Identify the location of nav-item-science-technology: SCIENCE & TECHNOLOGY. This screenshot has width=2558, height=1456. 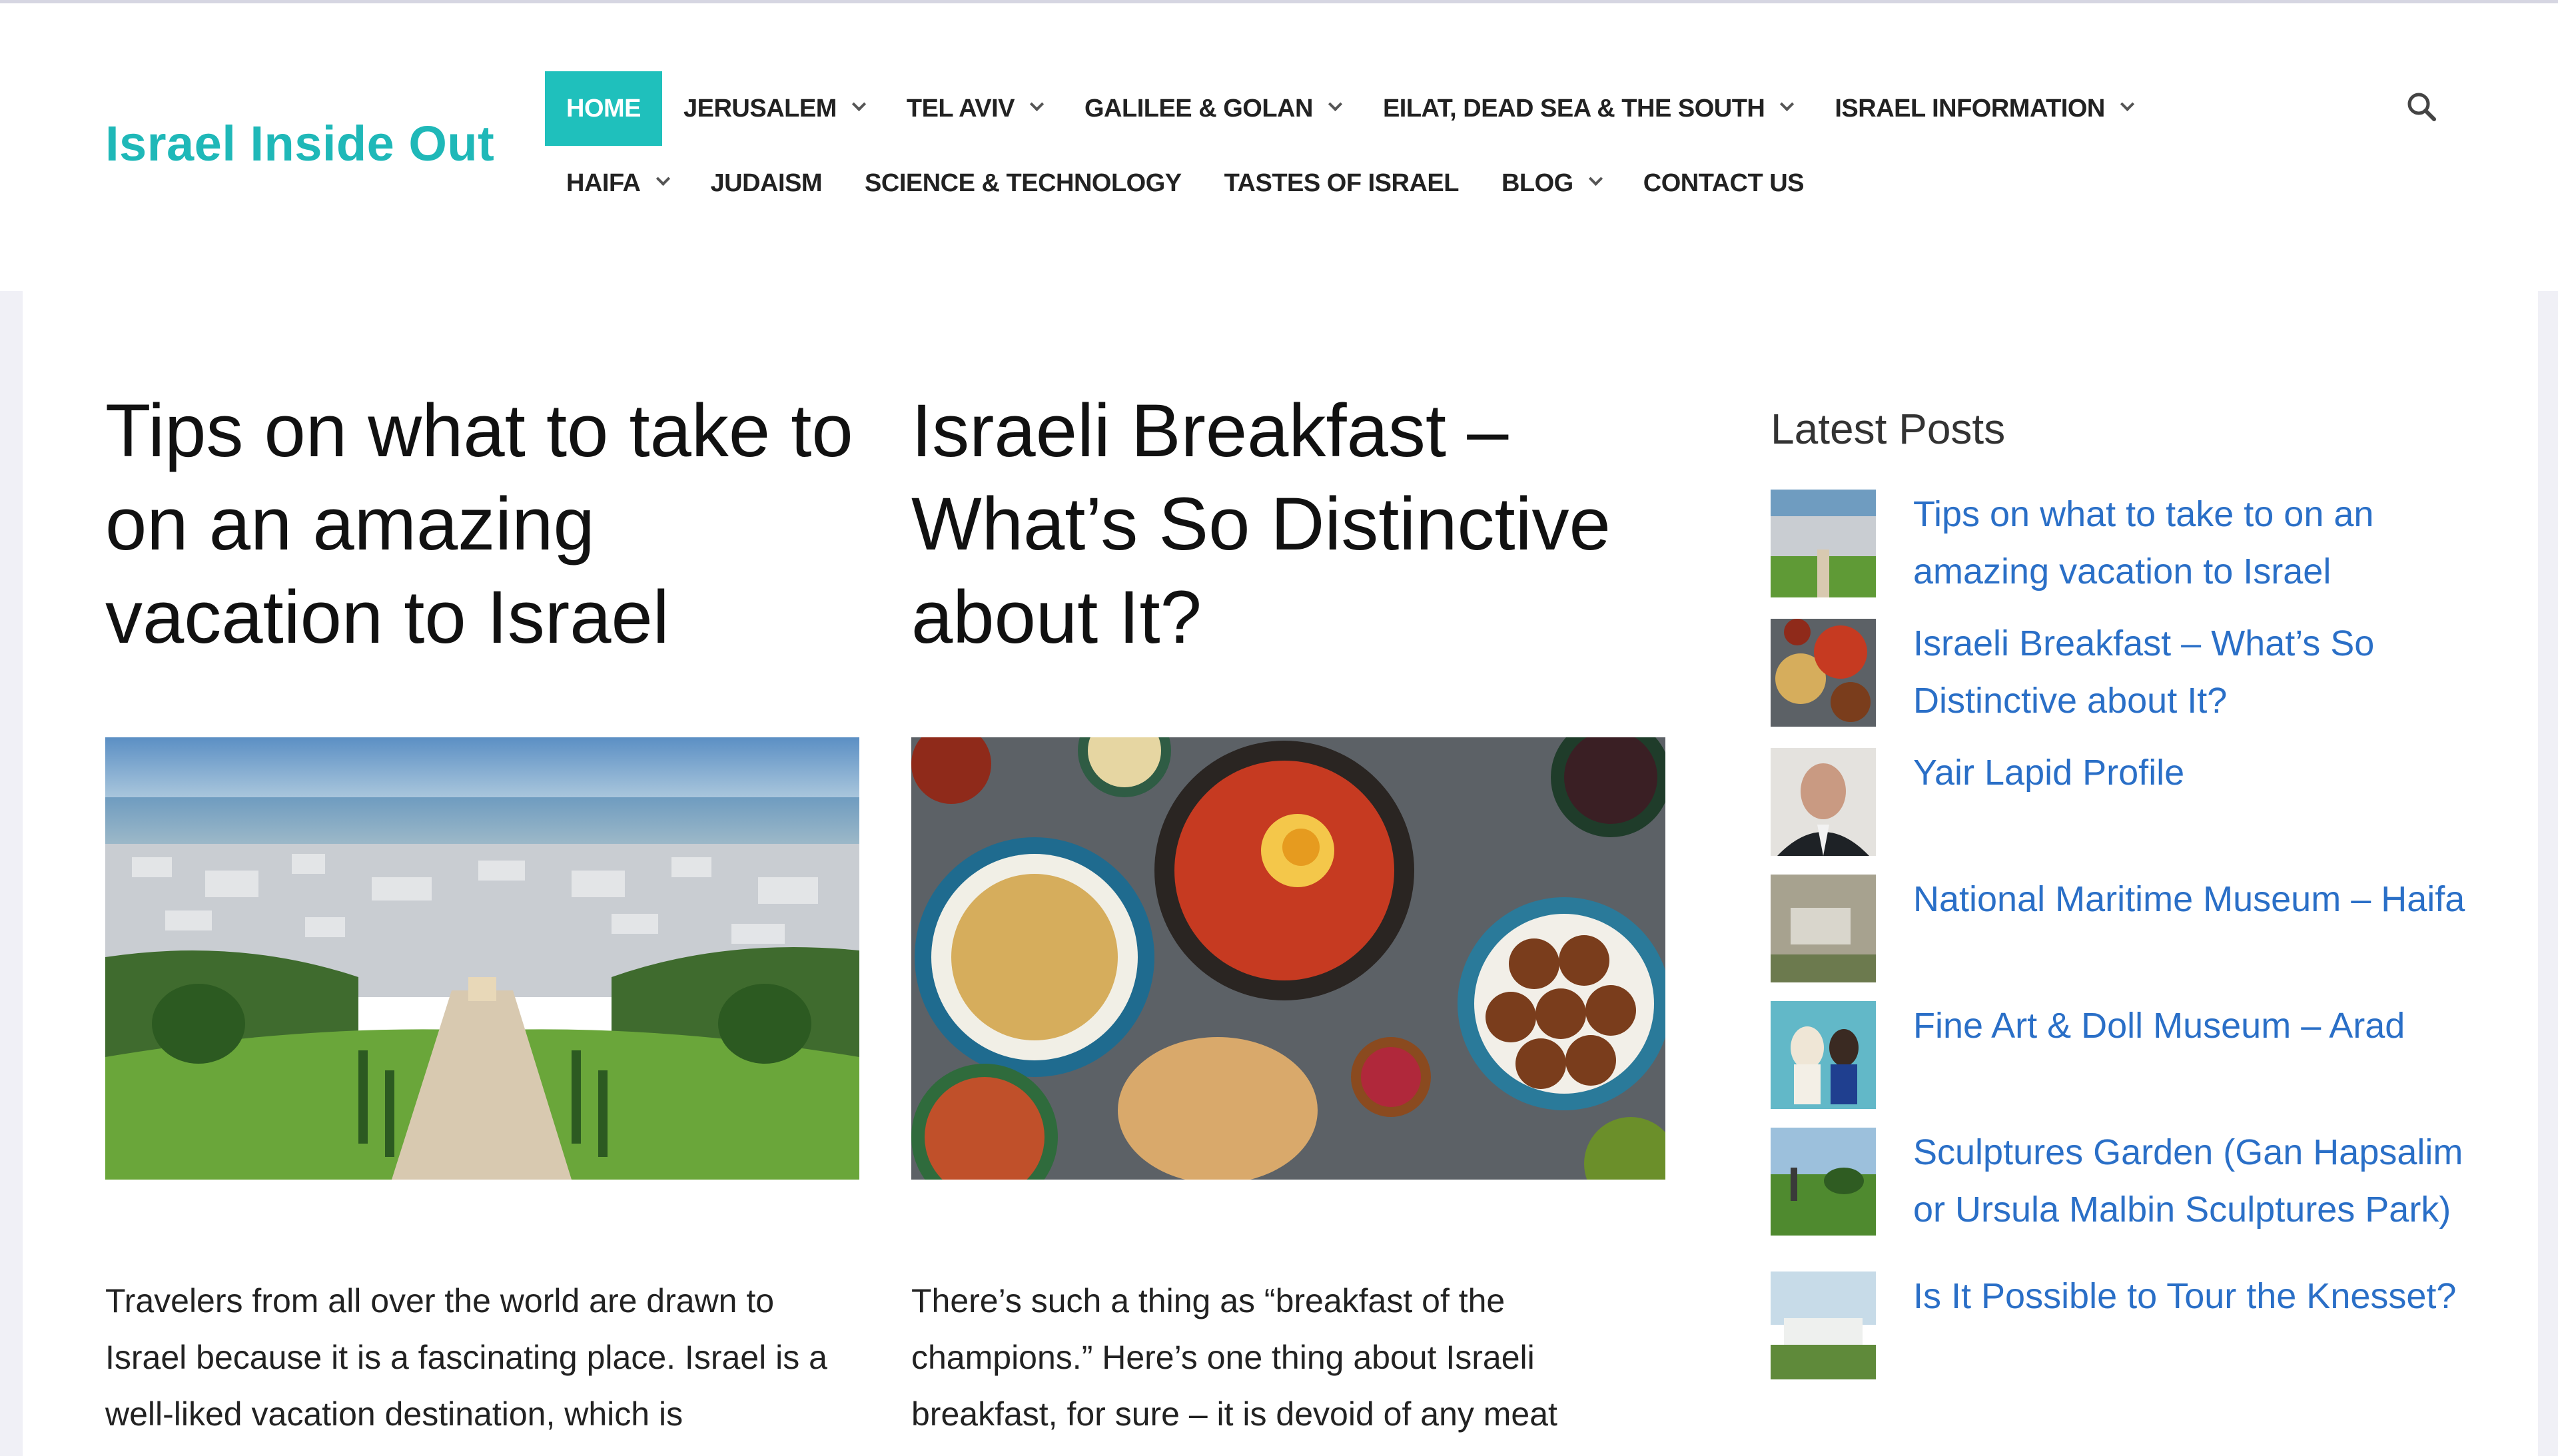
(1023, 184).